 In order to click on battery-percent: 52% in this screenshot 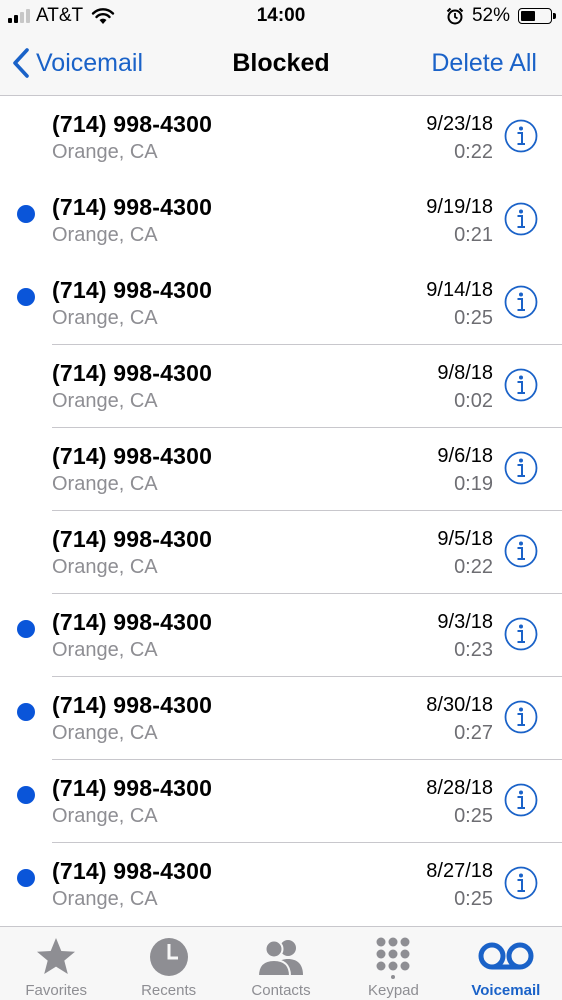, I will do `click(490, 15)`.